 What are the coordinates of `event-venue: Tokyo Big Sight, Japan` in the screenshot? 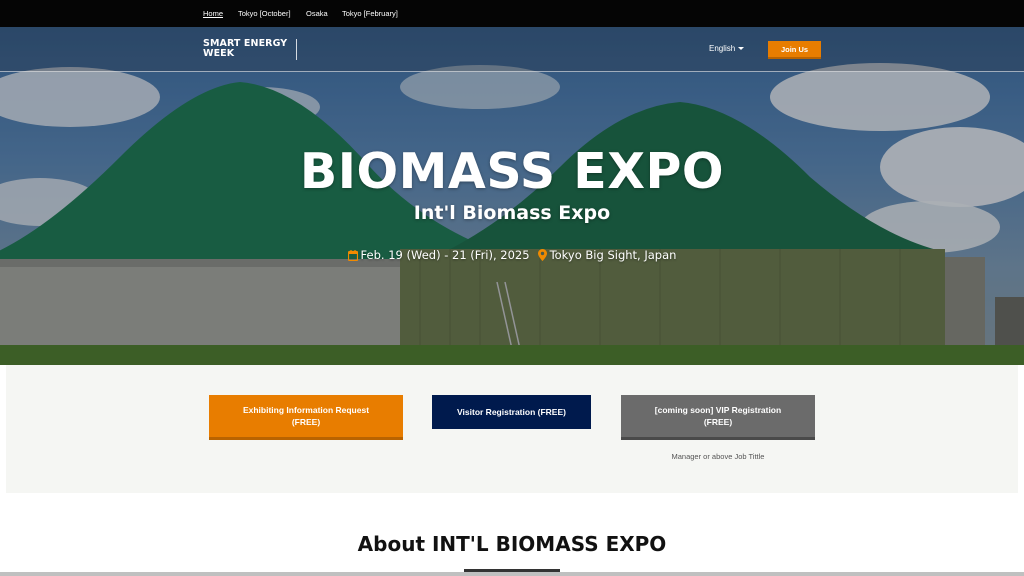 It's located at (613, 255).